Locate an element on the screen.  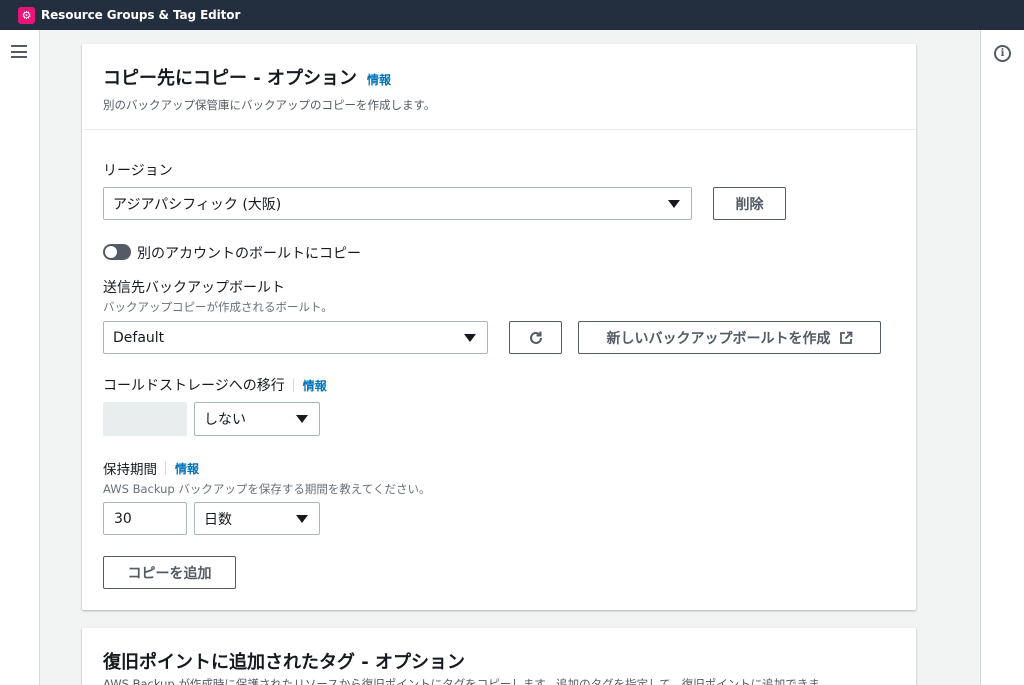
refresh-icon is located at coordinates (535, 337).